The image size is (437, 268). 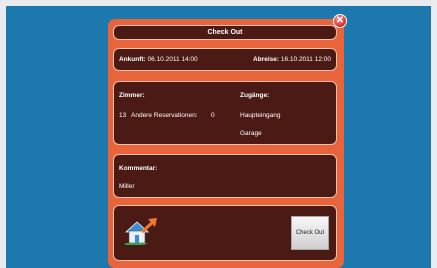 I want to click on comment-panel: Kommentar: Miller, so click(x=225, y=176).